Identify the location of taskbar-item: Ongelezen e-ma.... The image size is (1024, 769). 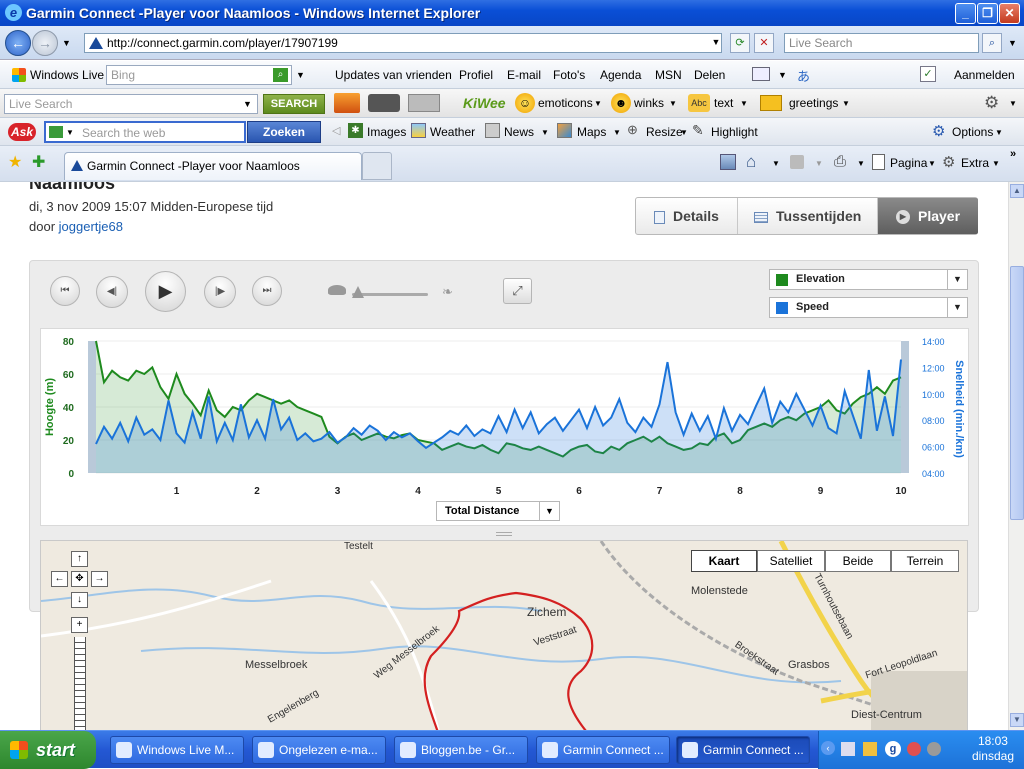
(319, 750).